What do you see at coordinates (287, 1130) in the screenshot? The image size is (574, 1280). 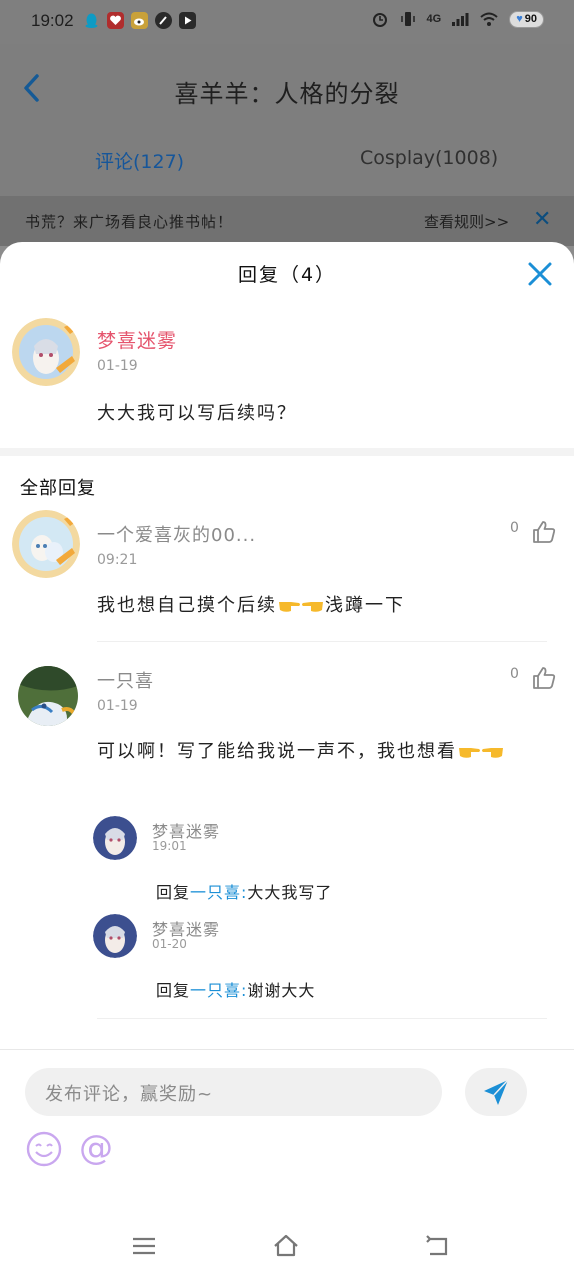 I see `comment-input-bar: 发布评论，赢奖励~ @` at bounding box center [287, 1130].